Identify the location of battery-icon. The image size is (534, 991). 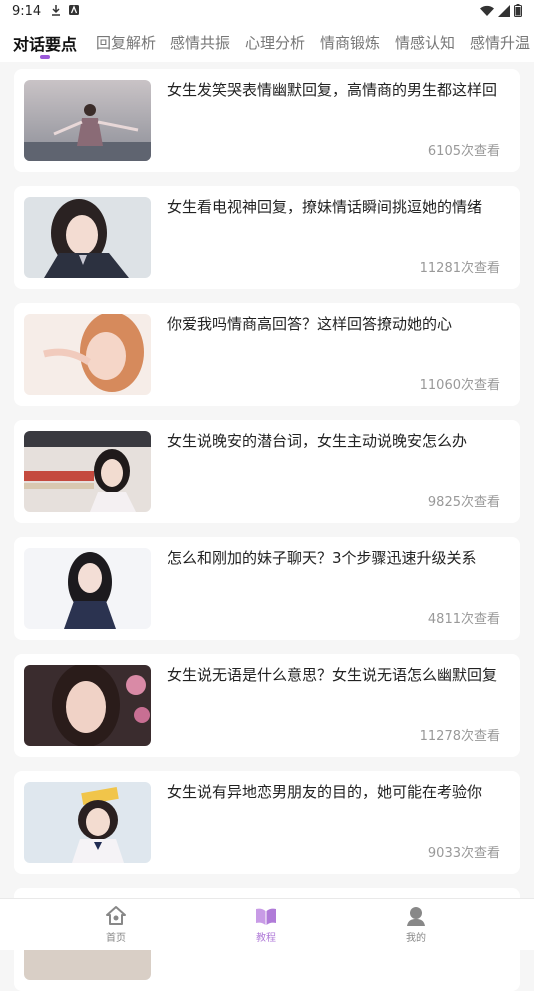
(518, 10).